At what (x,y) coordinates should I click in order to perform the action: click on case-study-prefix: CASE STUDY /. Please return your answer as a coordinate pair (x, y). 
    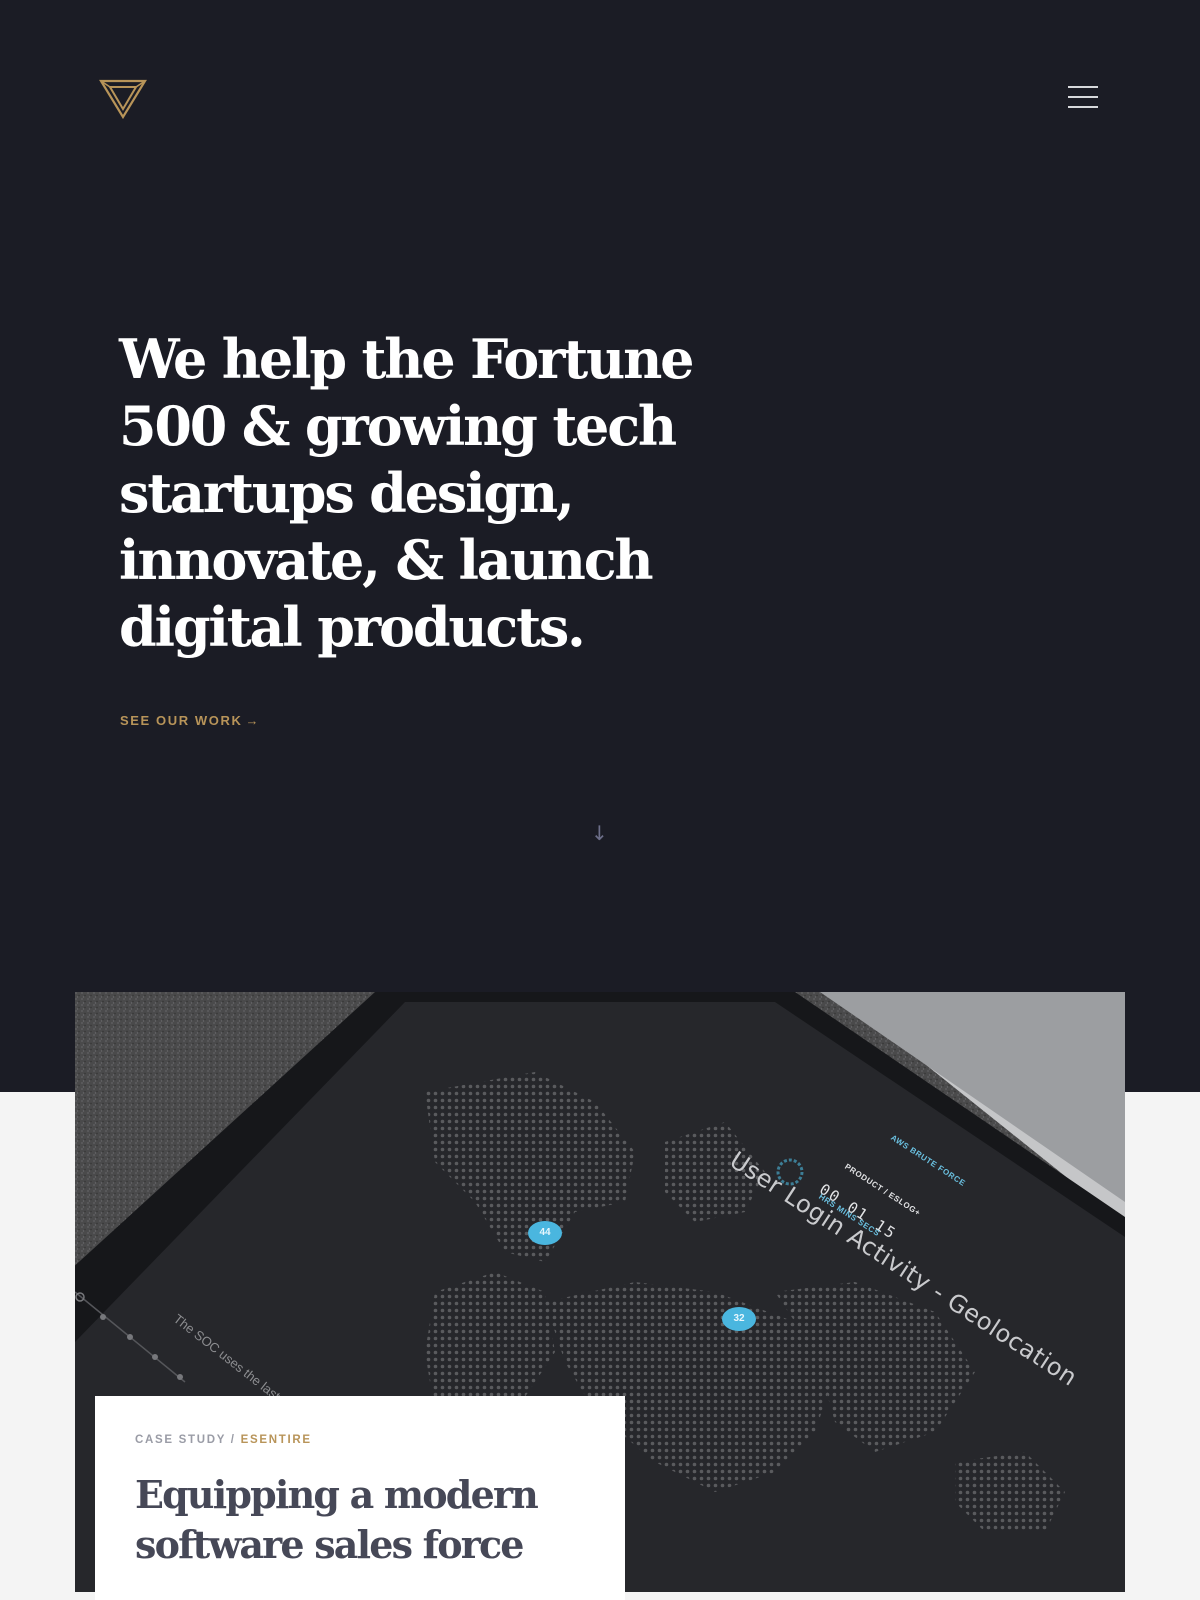
    Looking at the image, I should click on (185, 1440).